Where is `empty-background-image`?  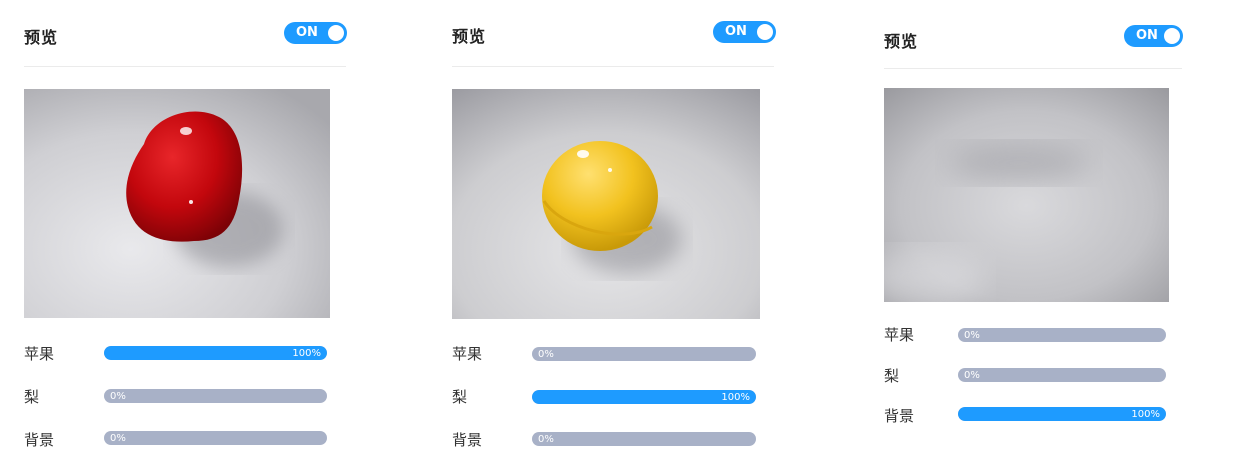
empty-background-image is located at coordinates (1026, 195).